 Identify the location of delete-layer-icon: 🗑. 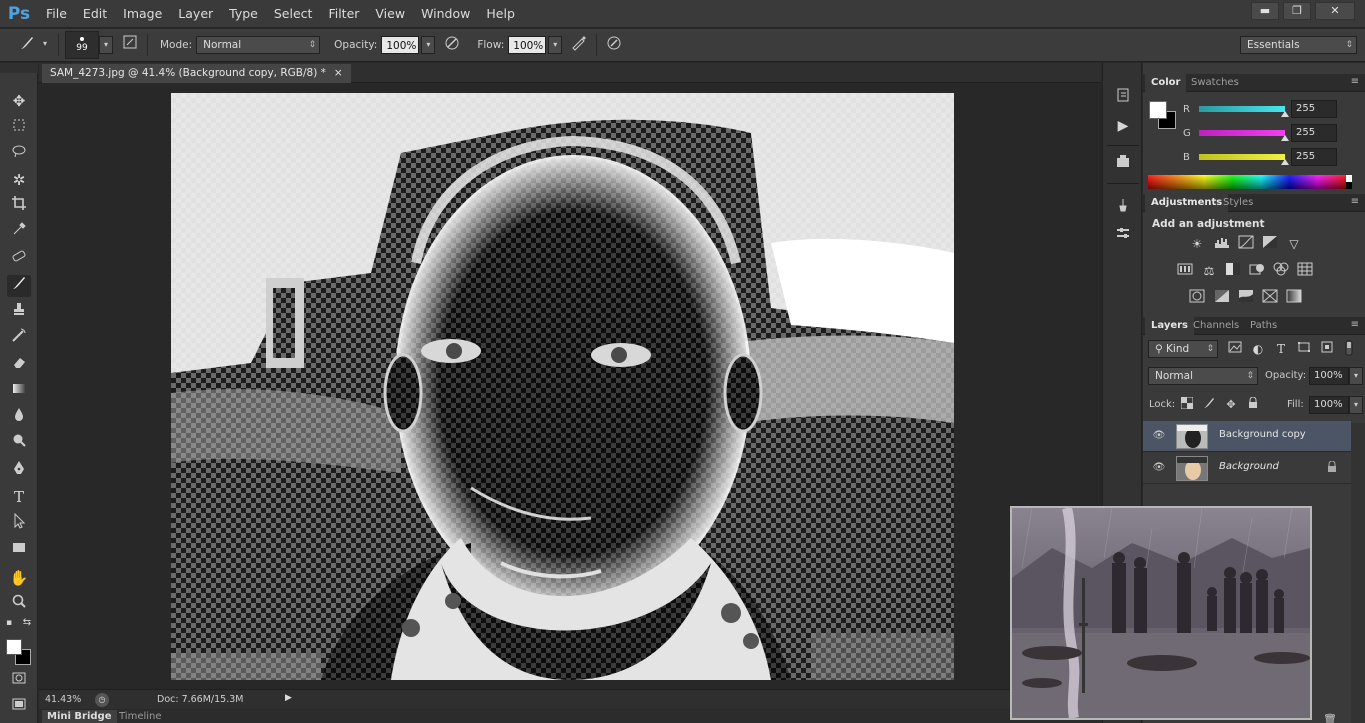
(1330, 718).